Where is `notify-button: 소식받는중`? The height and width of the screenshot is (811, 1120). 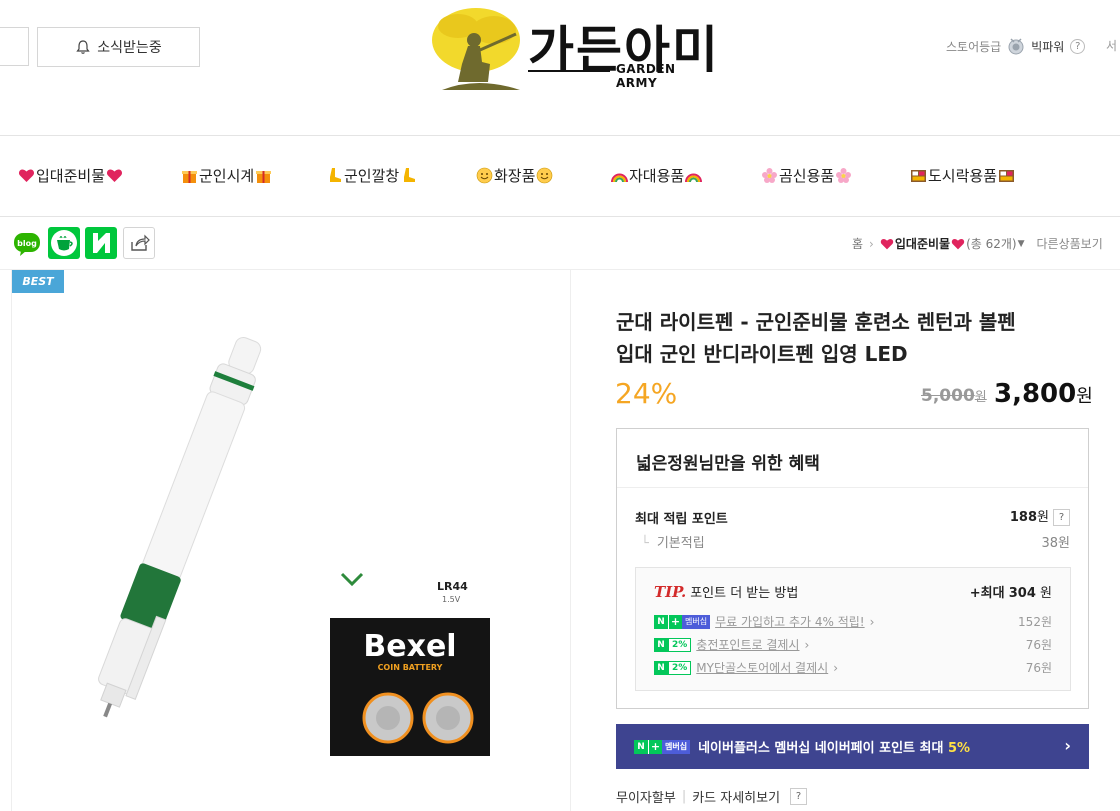 notify-button: 소식받는중 is located at coordinates (118, 47).